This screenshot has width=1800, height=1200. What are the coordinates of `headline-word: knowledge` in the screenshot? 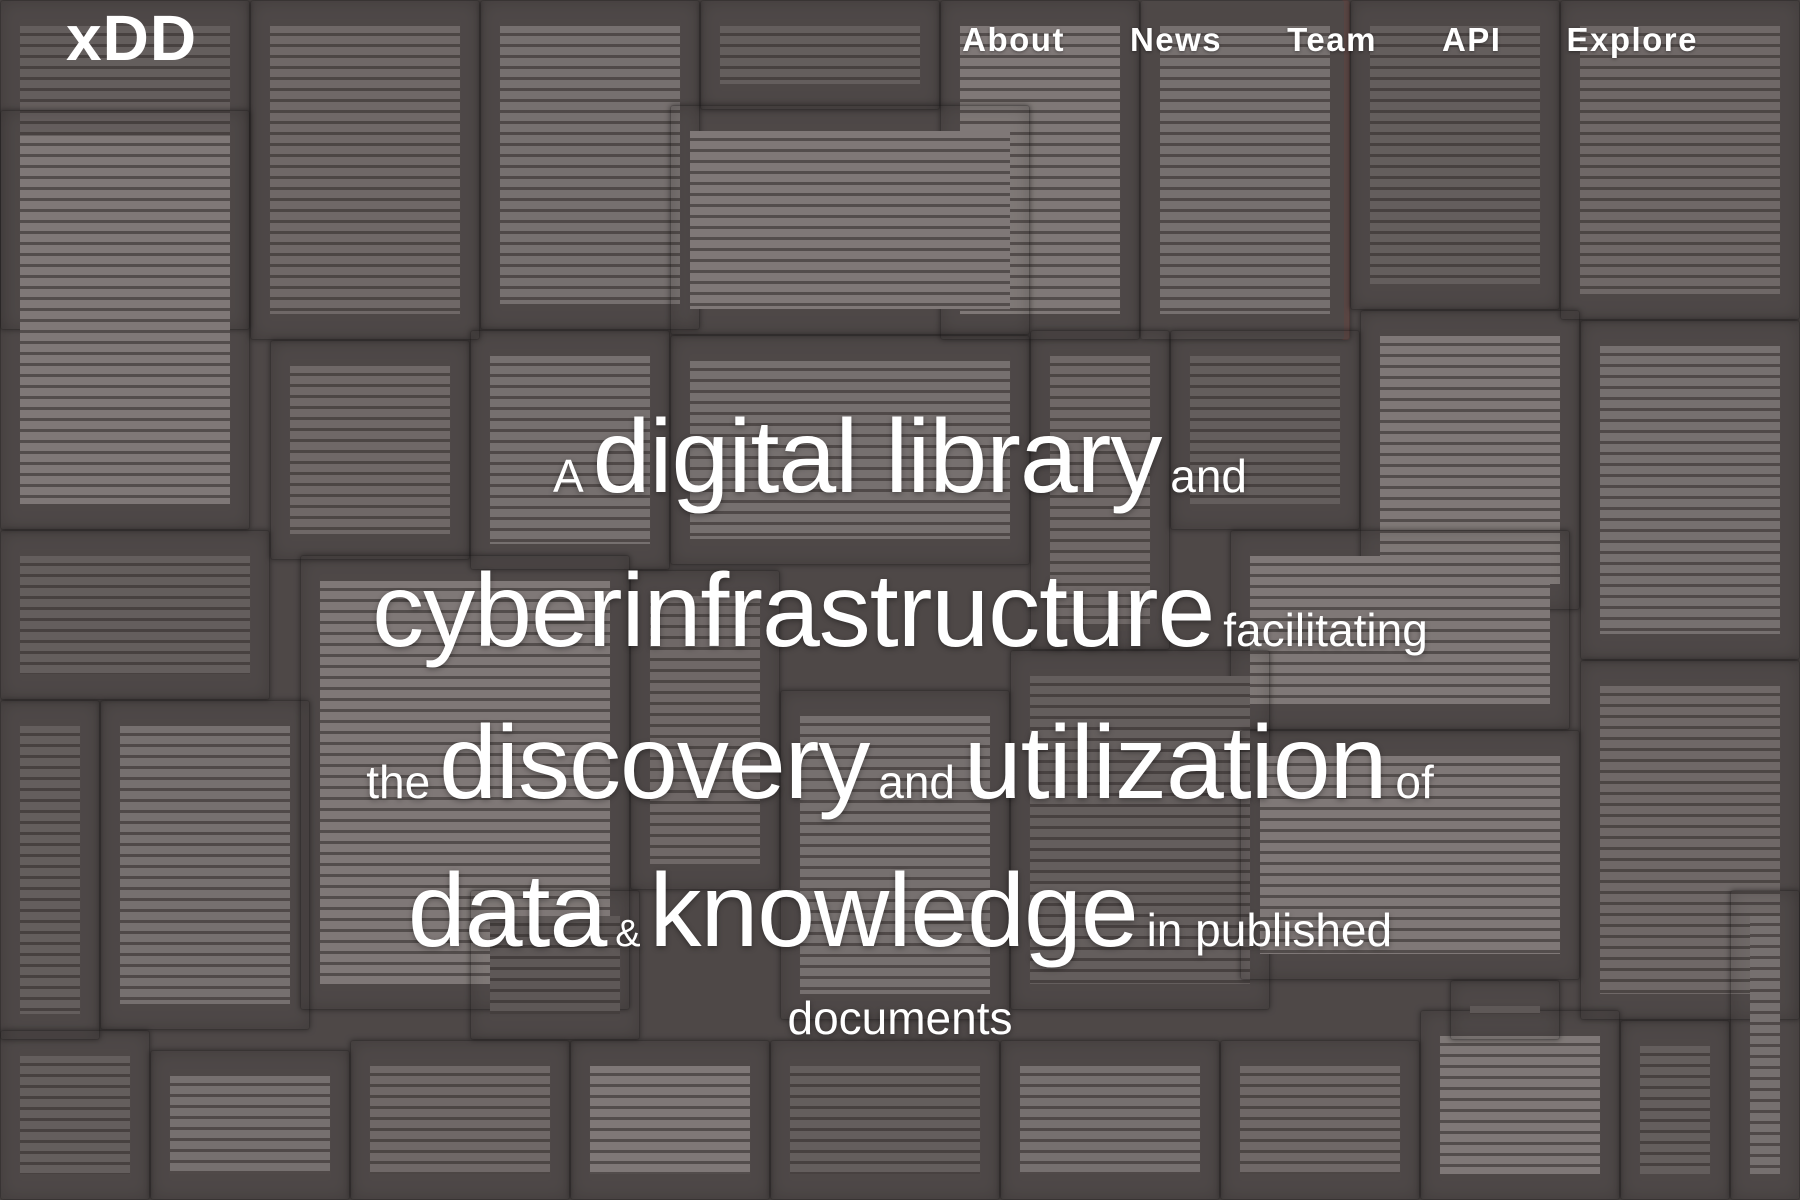 It's located at (893, 911).